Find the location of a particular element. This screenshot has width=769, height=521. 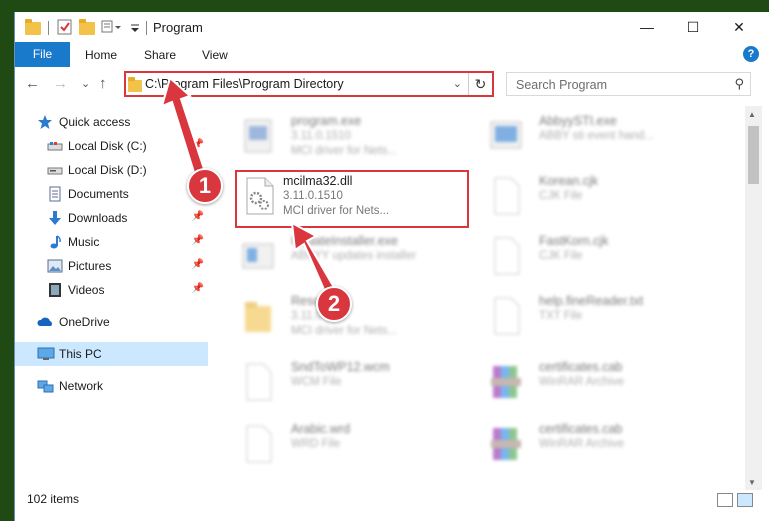

annotation-arrows is located at coordinates (250, 190).